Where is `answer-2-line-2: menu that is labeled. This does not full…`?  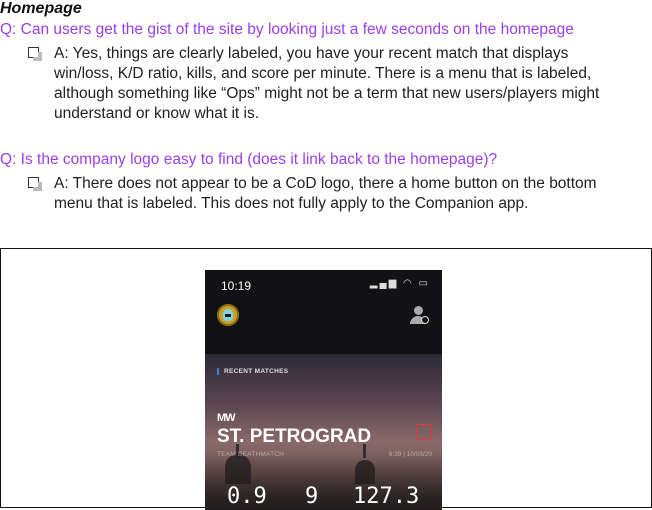
answer-2-line-2: menu that is labeled. This does not full… is located at coordinates (291, 203).